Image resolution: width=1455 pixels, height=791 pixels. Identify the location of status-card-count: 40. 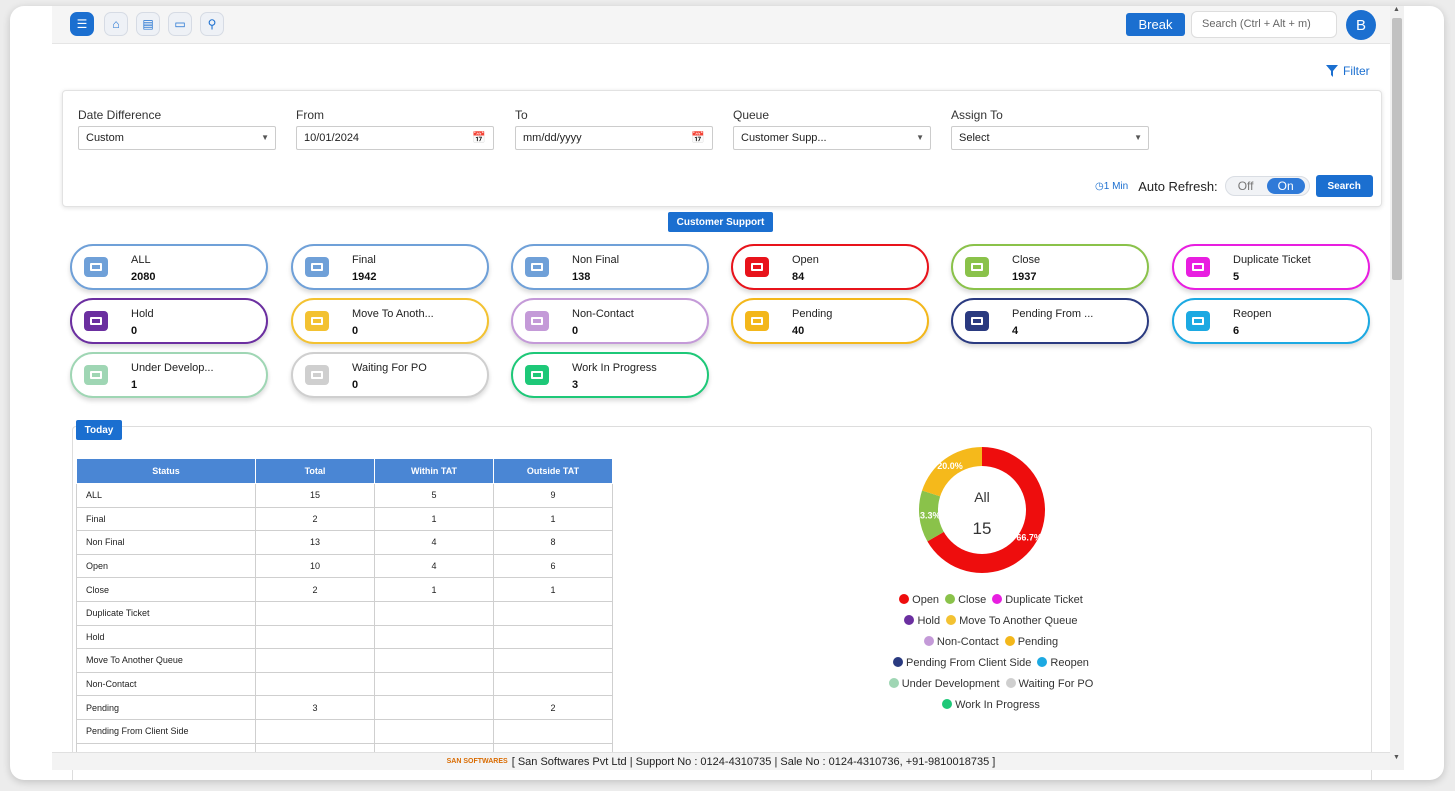
(798, 331).